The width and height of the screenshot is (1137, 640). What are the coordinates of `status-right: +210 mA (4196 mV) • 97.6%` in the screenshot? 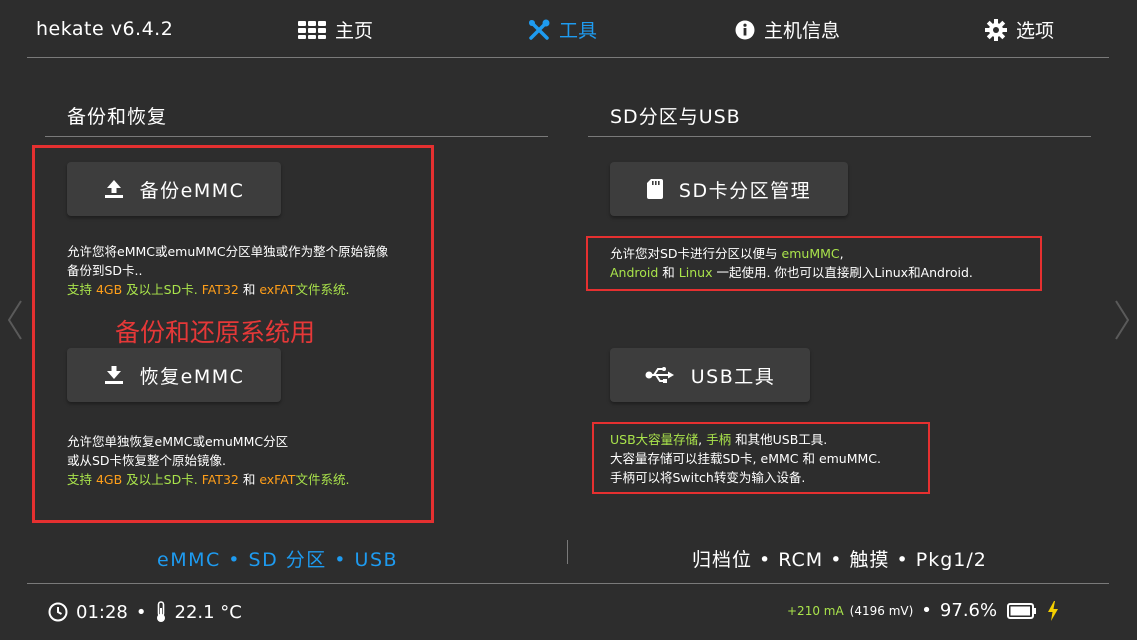 It's located at (923, 610).